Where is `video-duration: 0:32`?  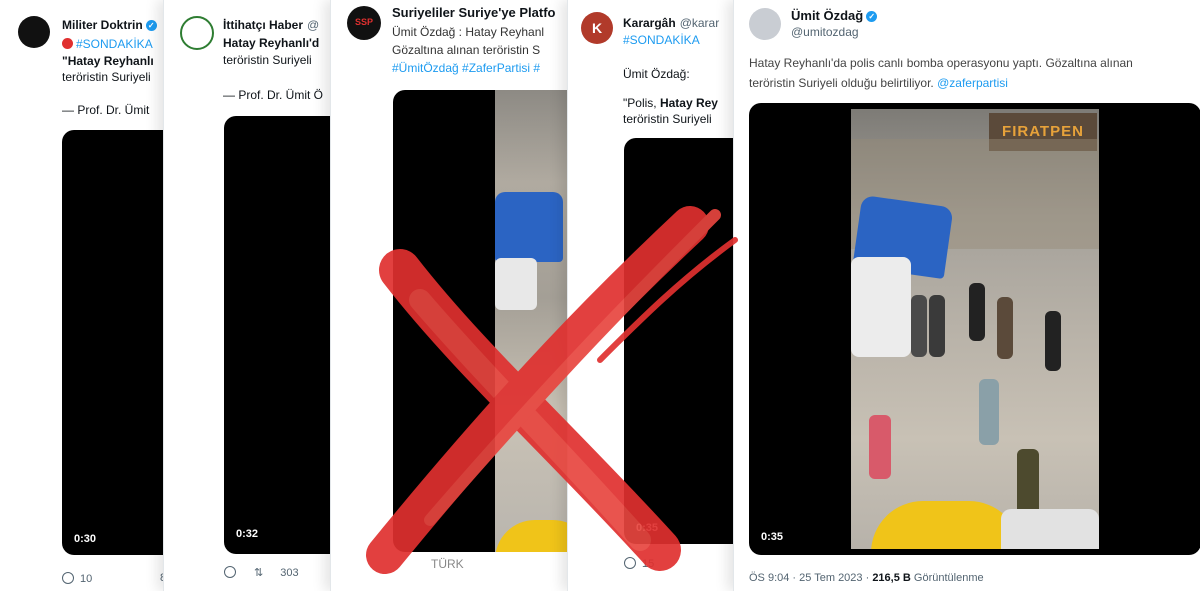 video-duration: 0:32 is located at coordinates (247, 534).